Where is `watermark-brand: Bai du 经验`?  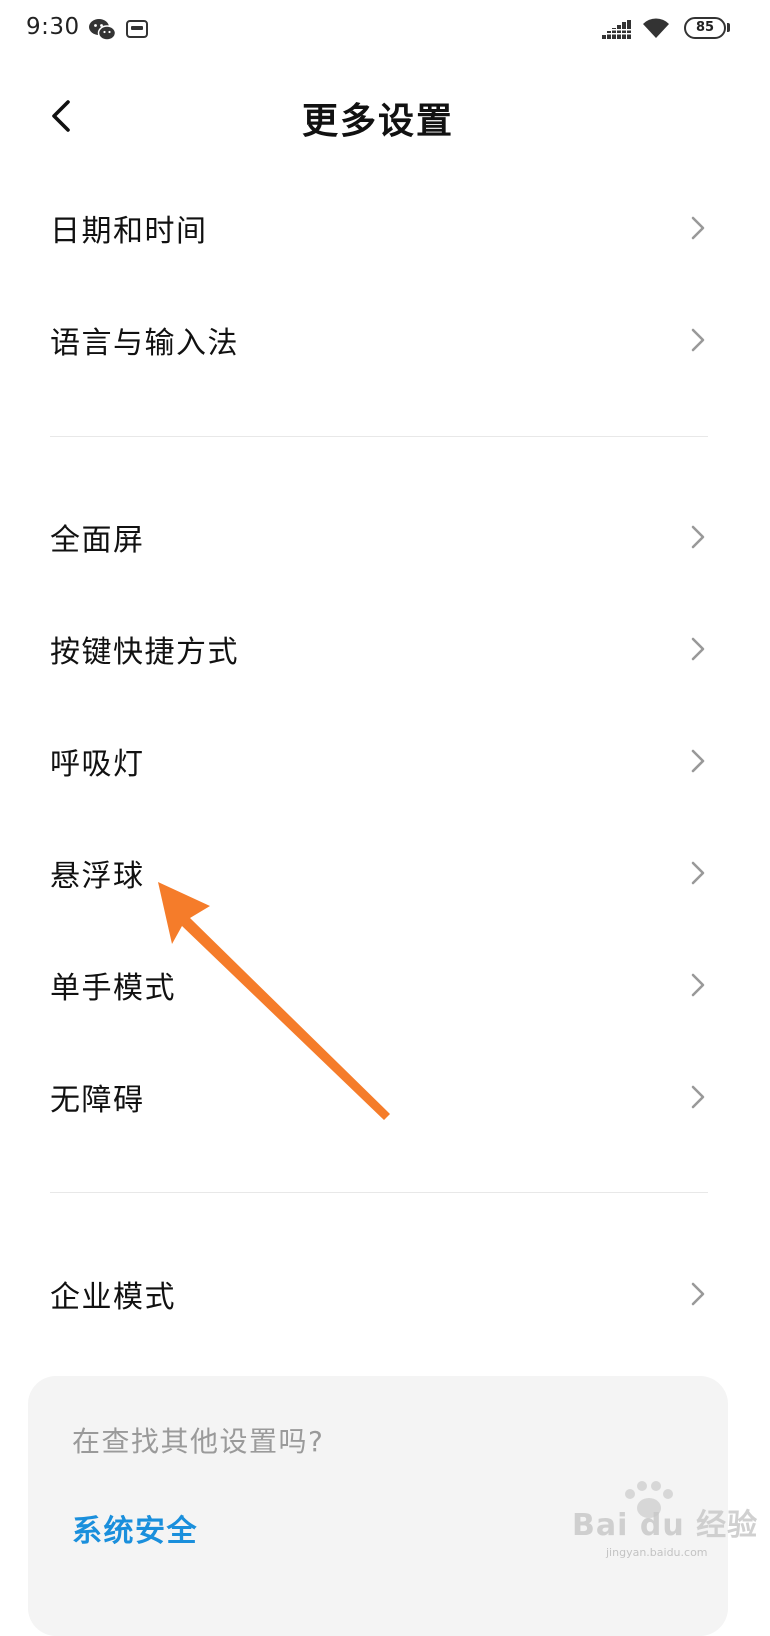 watermark-brand: Bai du 经验 is located at coordinates (665, 1525).